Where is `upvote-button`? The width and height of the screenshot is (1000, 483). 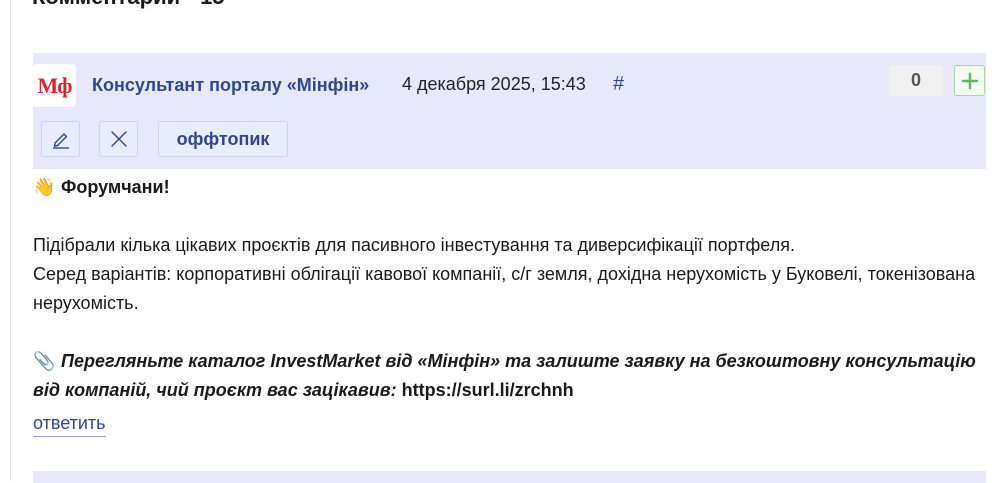 upvote-button is located at coordinates (969, 80).